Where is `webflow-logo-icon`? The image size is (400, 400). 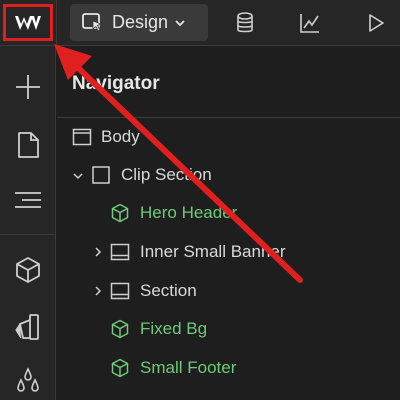
webflow-logo-icon is located at coordinates (28, 22).